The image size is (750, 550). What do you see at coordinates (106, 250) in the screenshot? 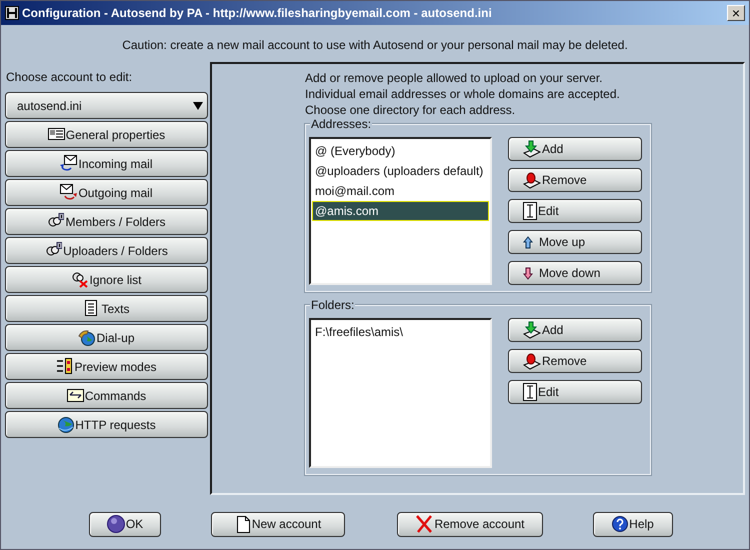
I see `sidebar-button: Uploaders / Folders` at bounding box center [106, 250].